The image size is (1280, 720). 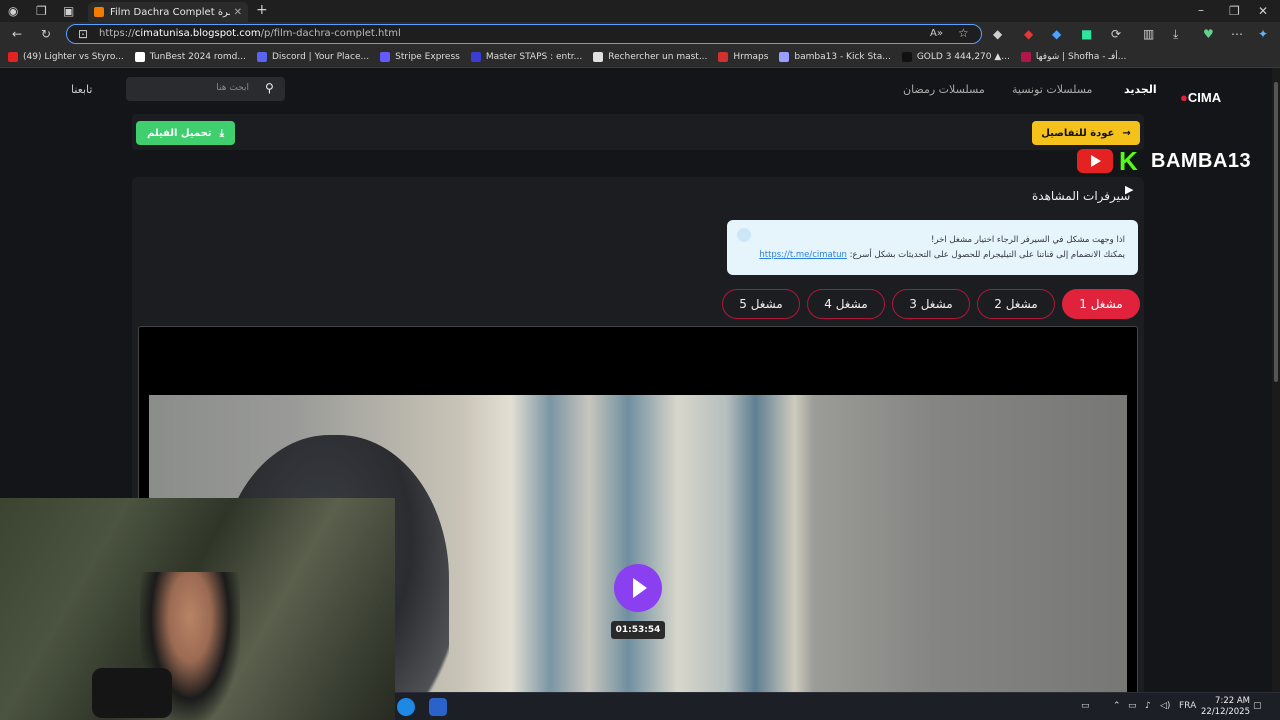 I want to click on clock: 7:22 AM 22/12/2025, so click(x=1225, y=707).